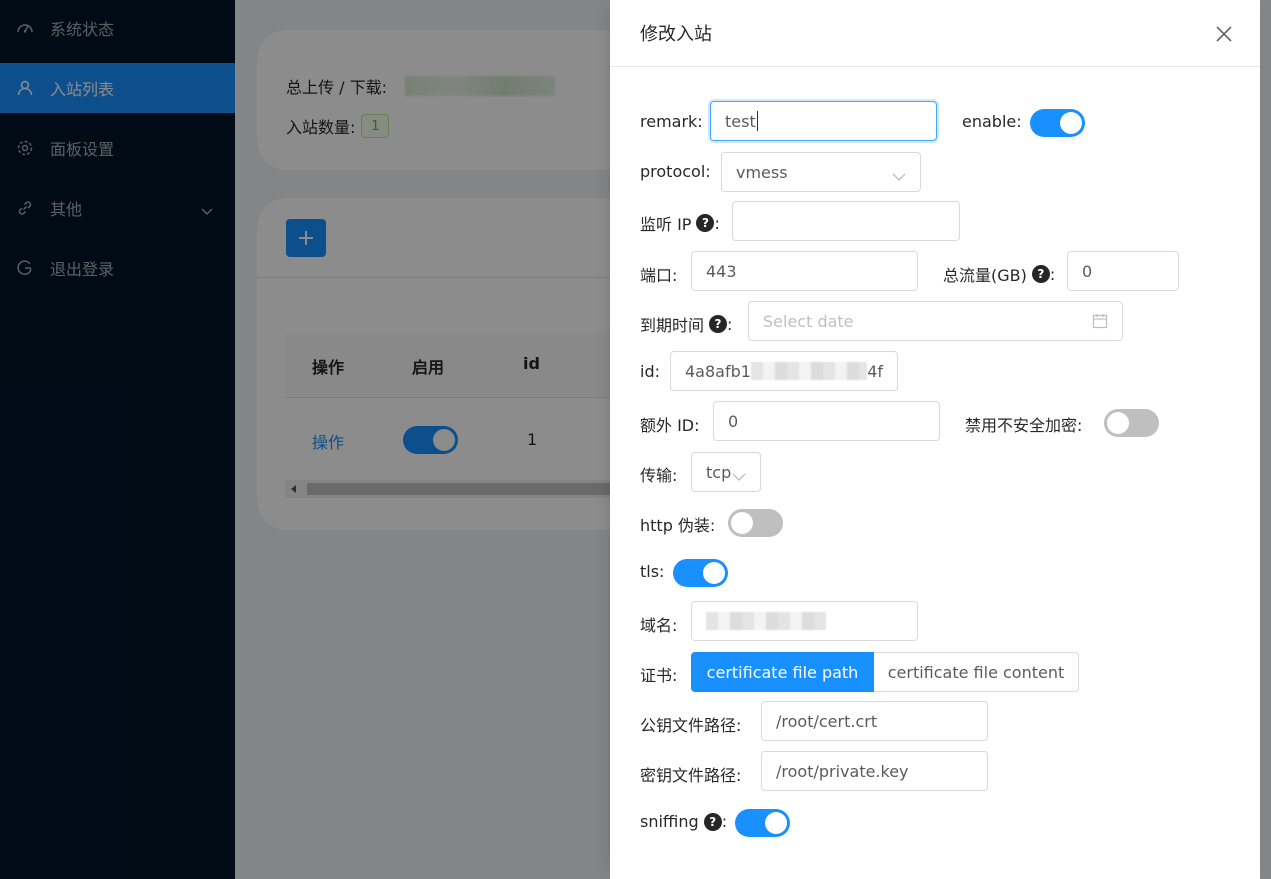  Describe the element at coordinates (721, 271) in the screenshot. I see `port-value: 443` at that location.